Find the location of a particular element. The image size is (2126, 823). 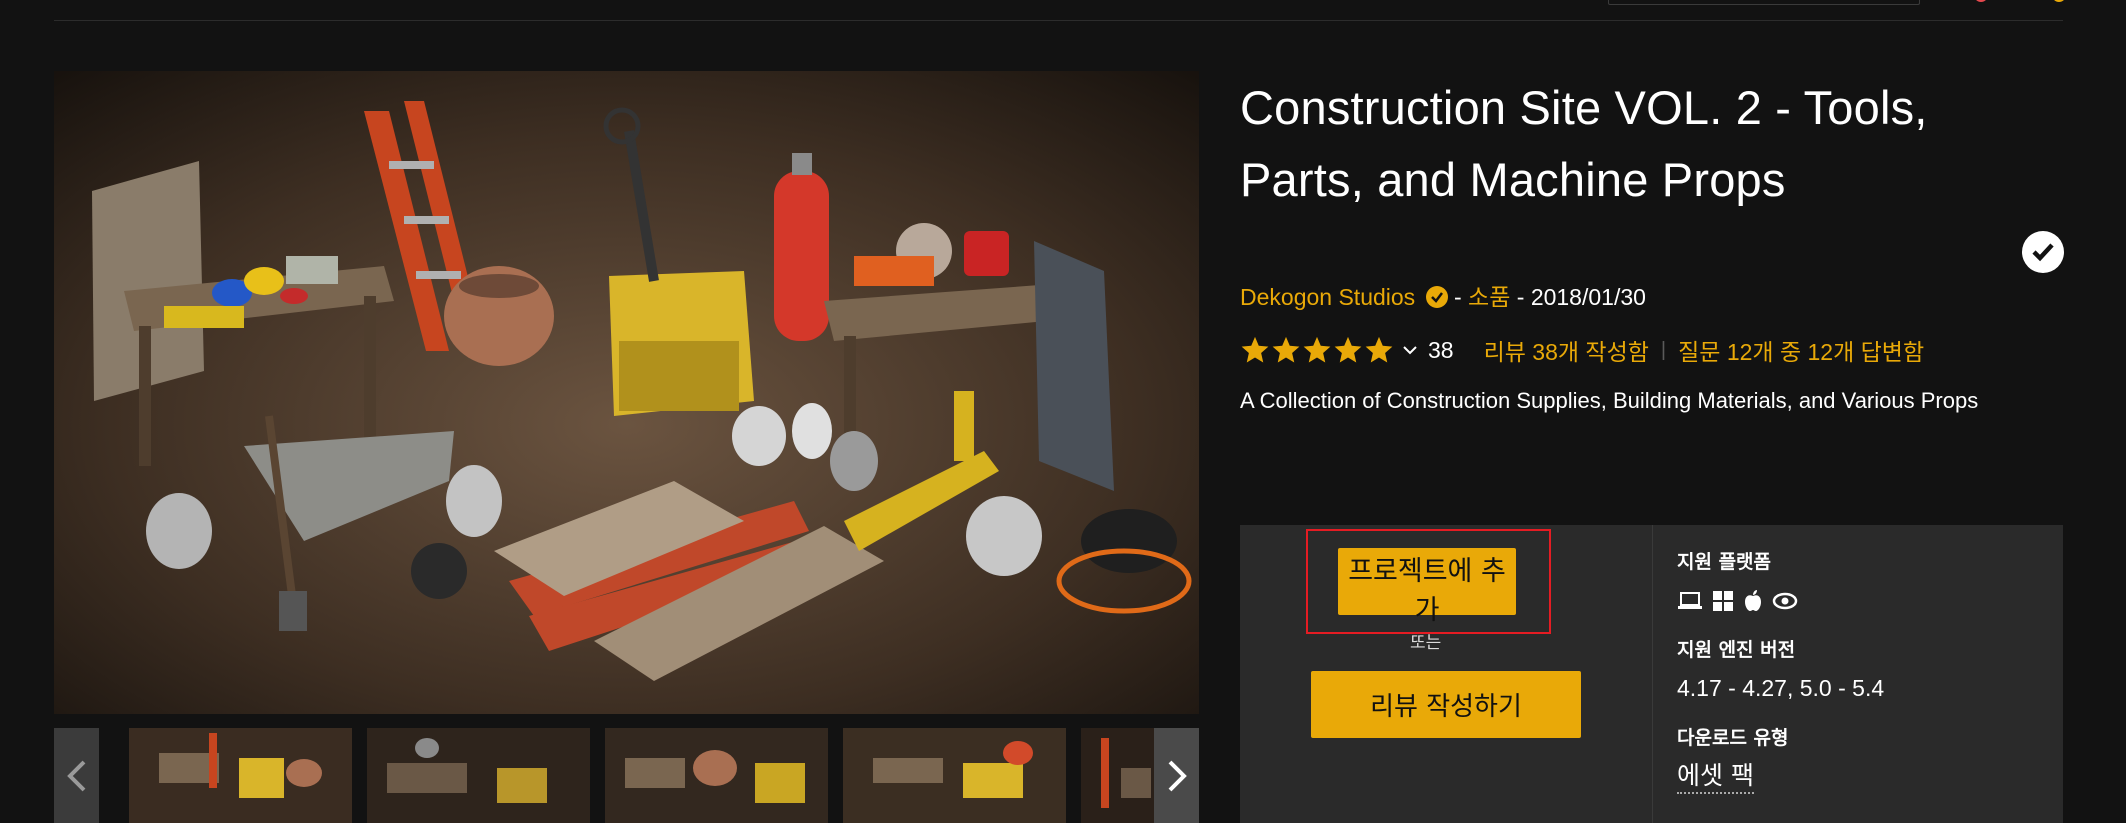

thumbnail-prev-button is located at coordinates (76, 775).